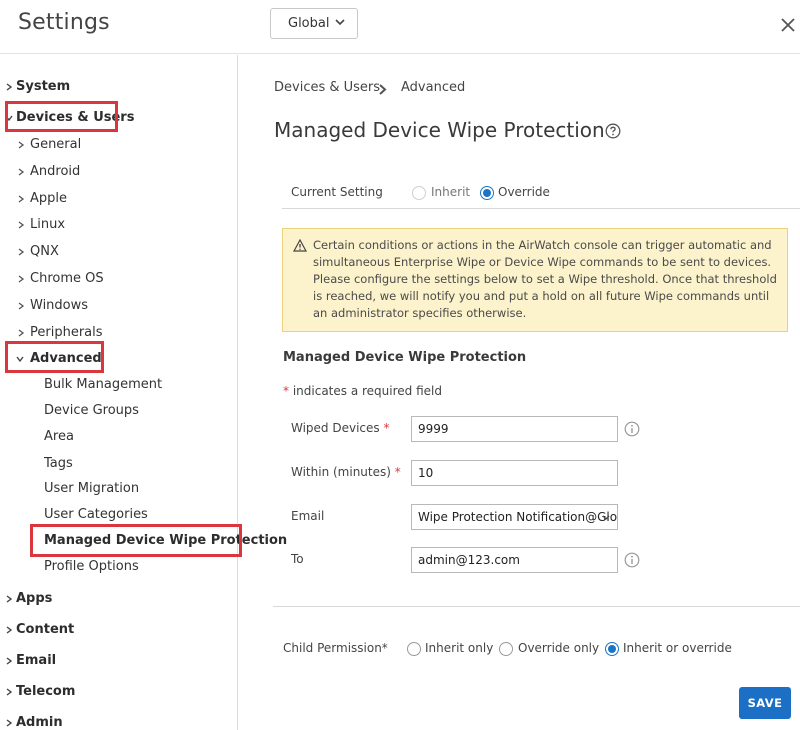 Image resolution: width=800 pixels, height=730 pixels. I want to click on email-select-value: Wipe Protection Notification@Glo, so click(518, 517).